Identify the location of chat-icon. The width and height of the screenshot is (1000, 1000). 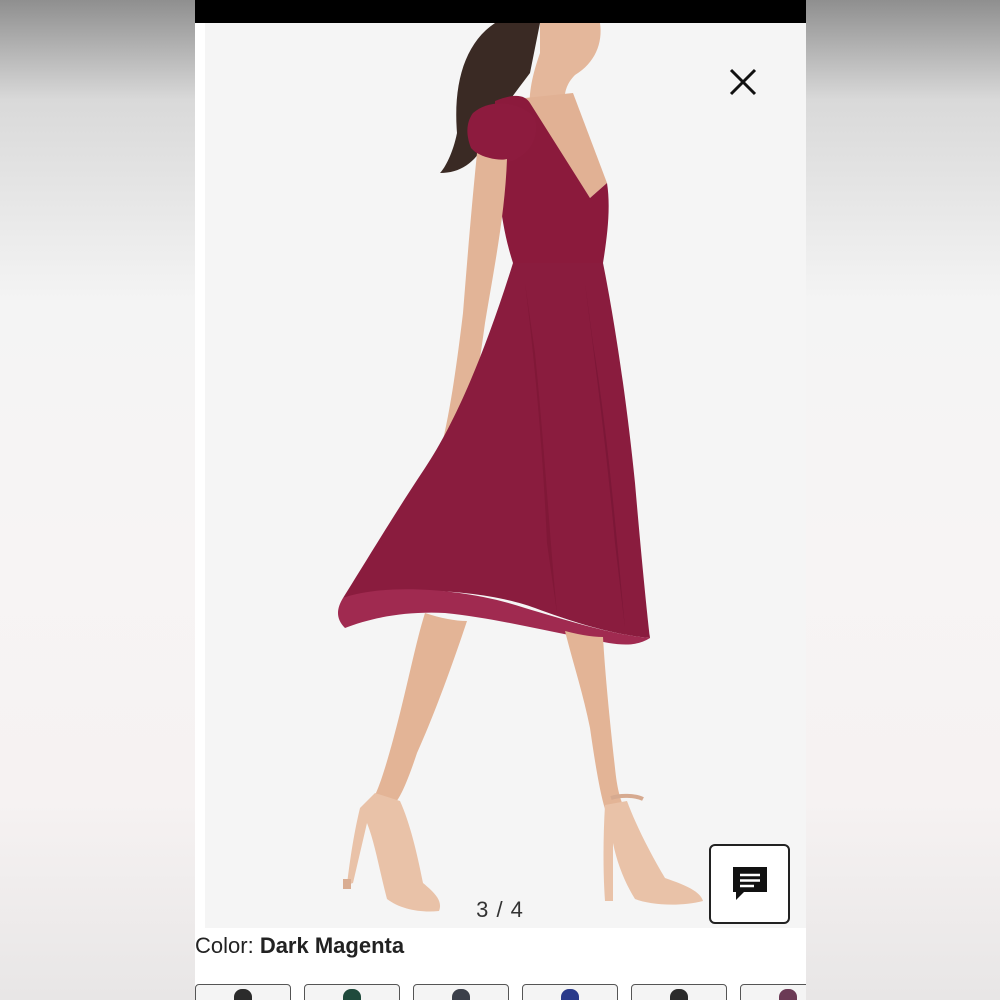
(749, 883).